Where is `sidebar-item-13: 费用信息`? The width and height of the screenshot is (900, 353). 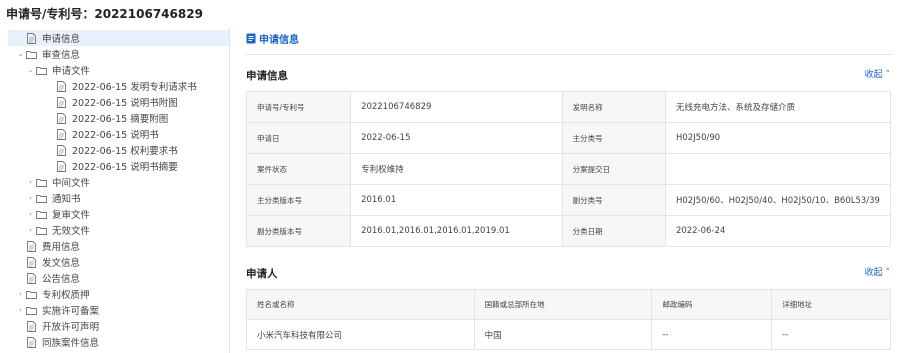
sidebar-item-13: 费用信息 is located at coordinates (118, 246).